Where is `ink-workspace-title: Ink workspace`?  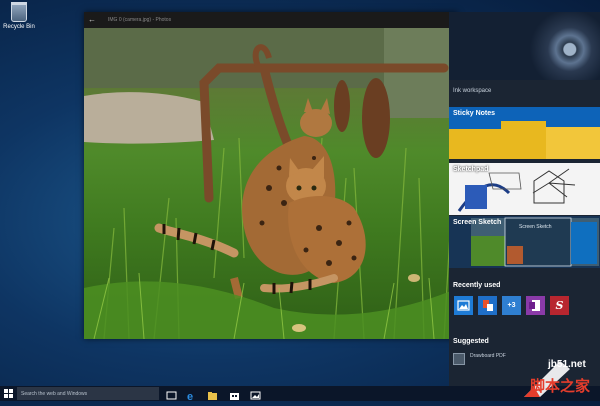
ink-workspace-title: Ink workspace is located at coordinates (472, 91).